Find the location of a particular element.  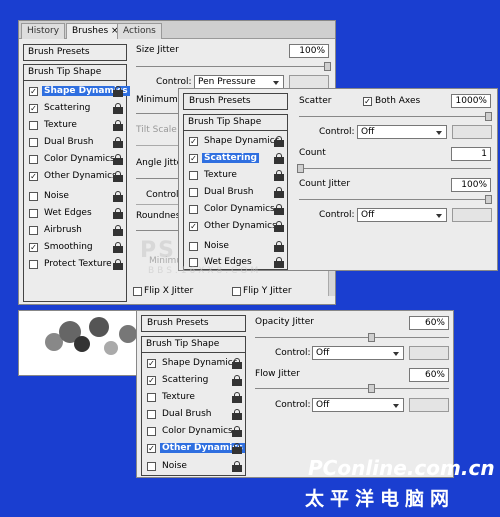

opacity-jitter-value: 60% is located at coordinates (429, 323).